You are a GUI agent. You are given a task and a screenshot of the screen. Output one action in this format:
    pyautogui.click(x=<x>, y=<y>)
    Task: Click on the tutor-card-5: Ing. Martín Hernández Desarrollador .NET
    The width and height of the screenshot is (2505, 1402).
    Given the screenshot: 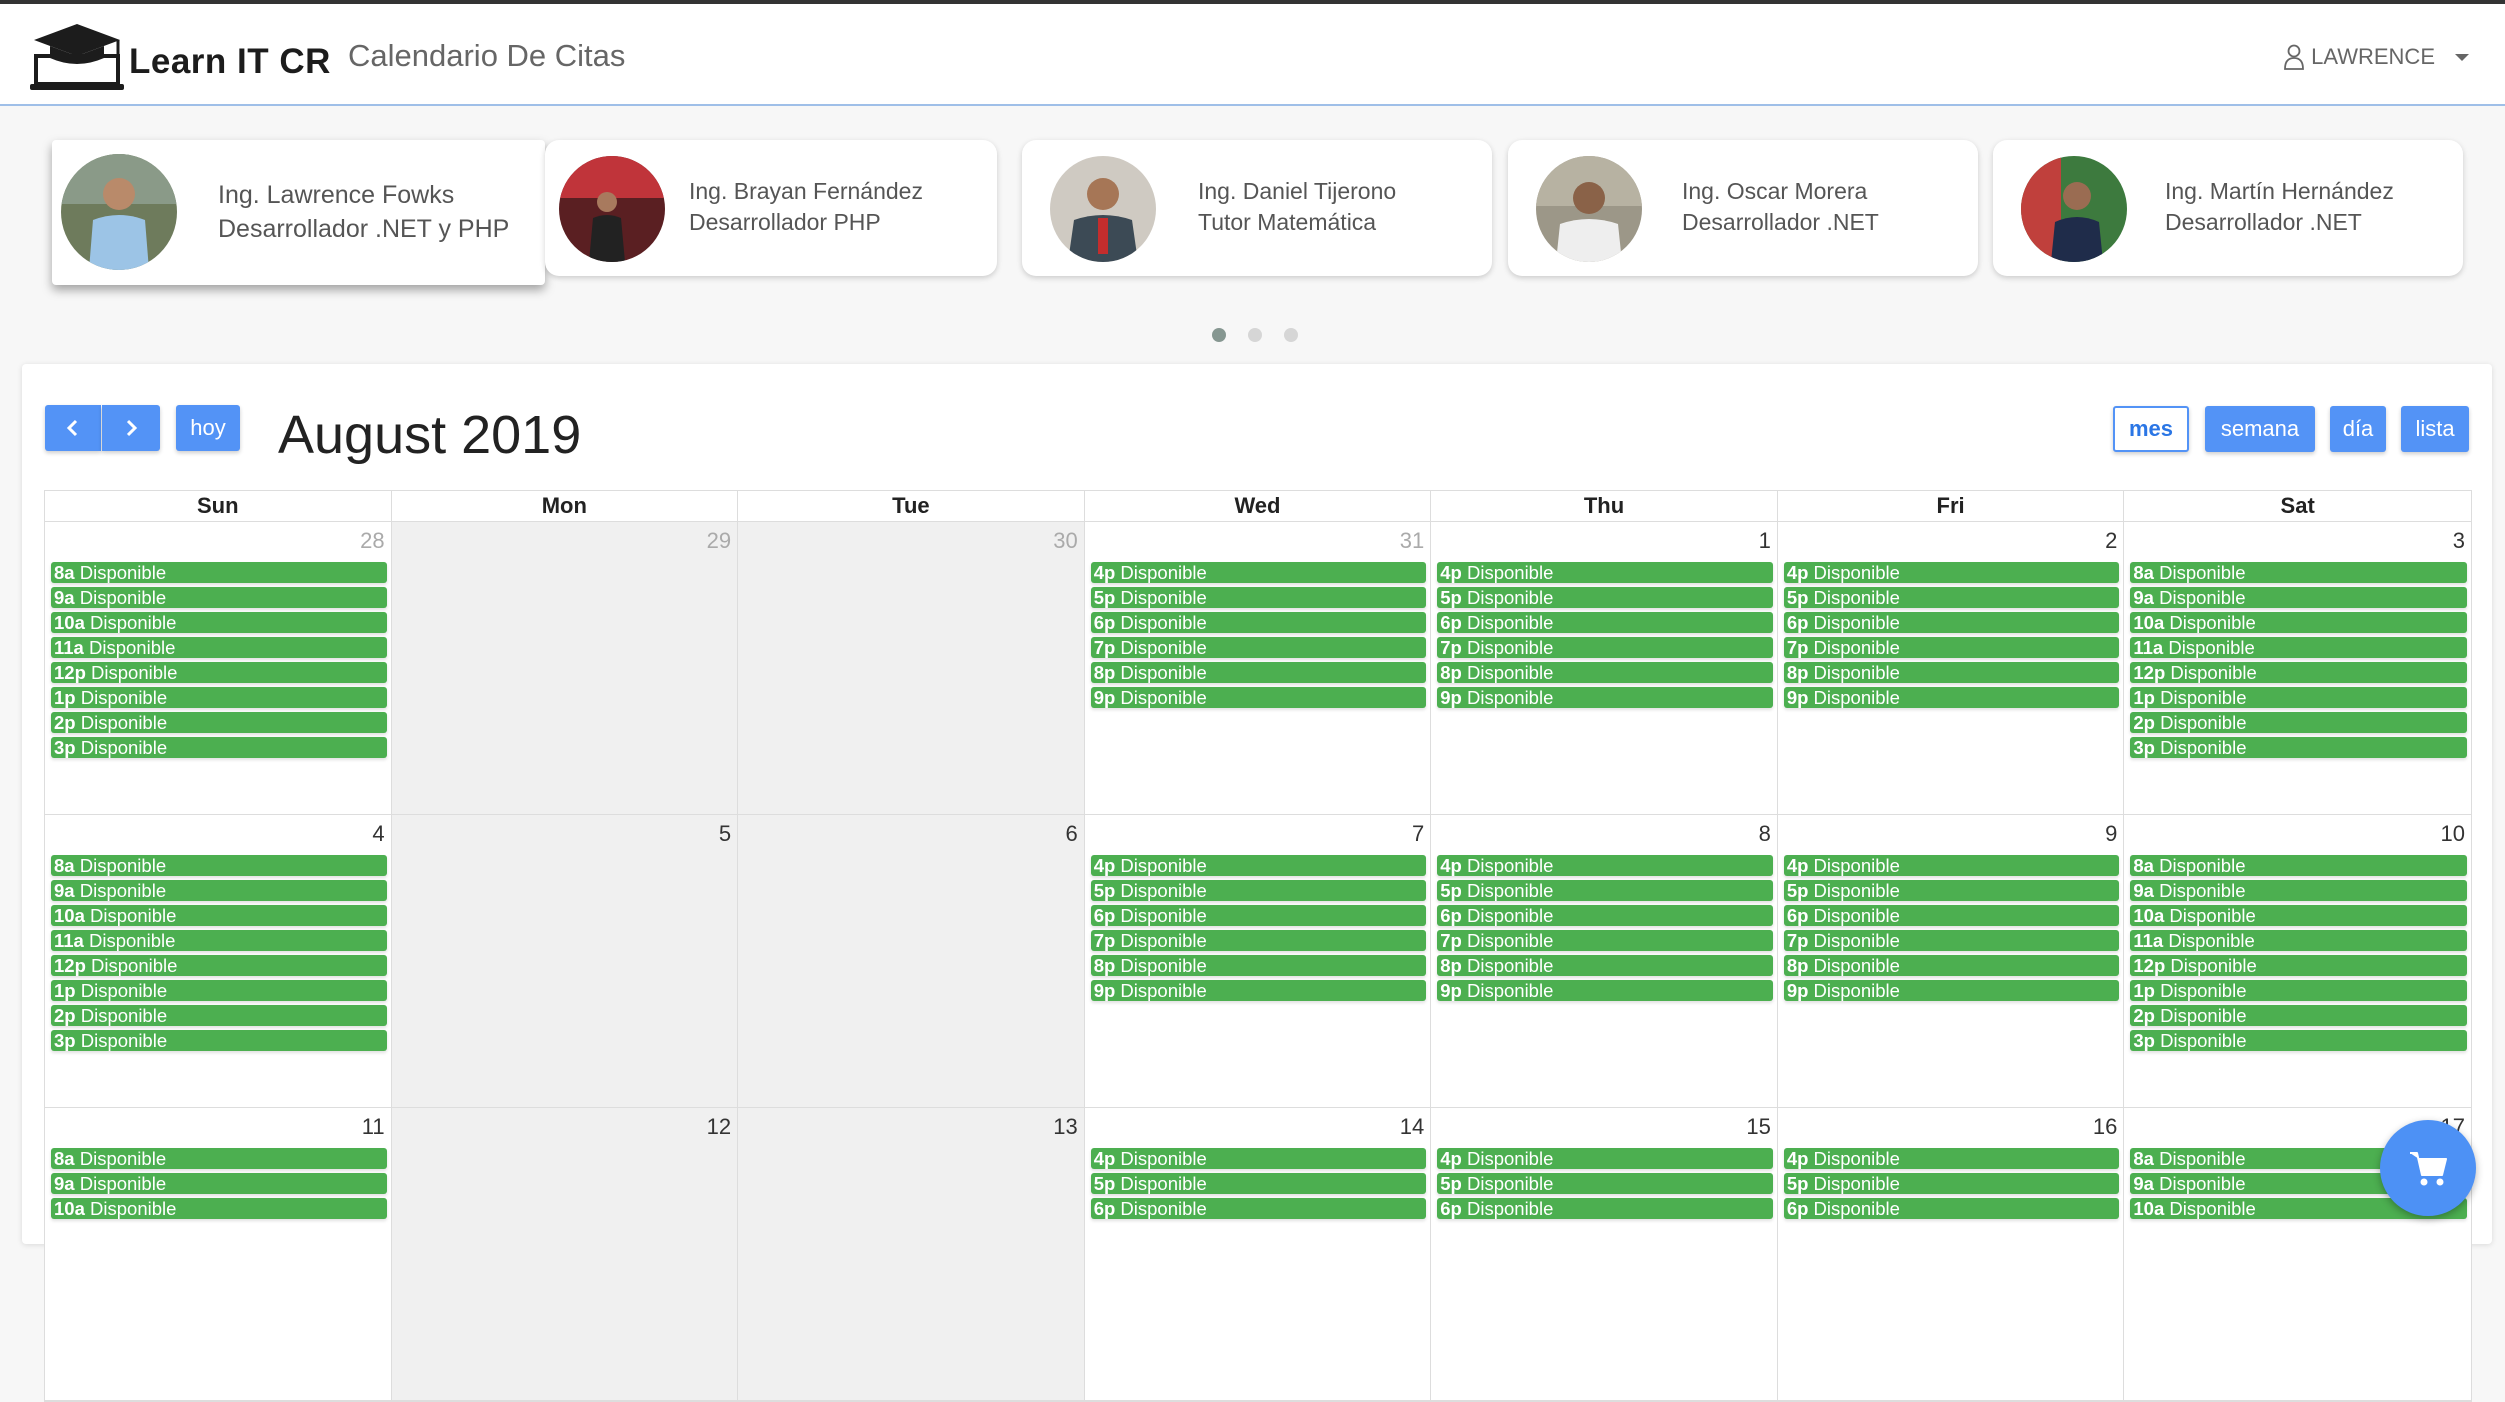 What is the action you would take?
    pyautogui.click(x=2228, y=208)
    